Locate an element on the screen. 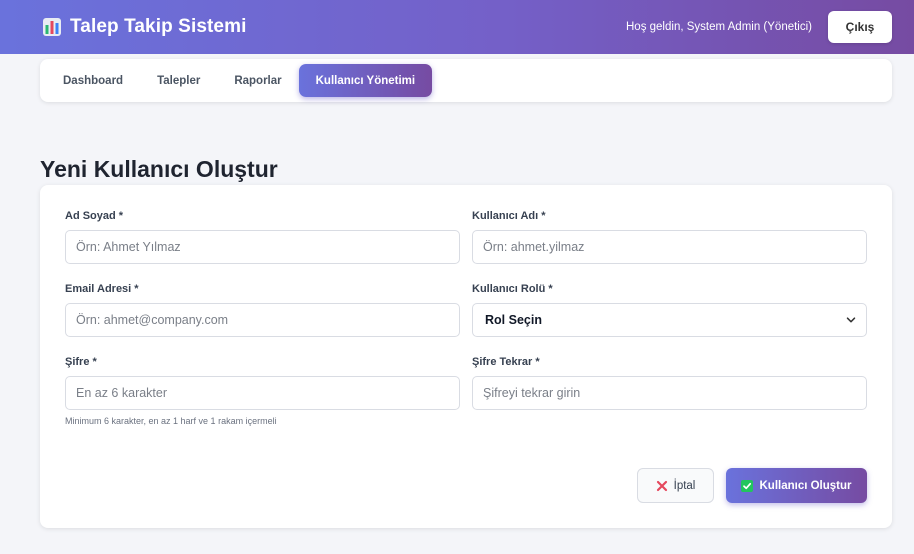 The width and height of the screenshot is (914, 554). password-input is located at coordinates (262, 393).